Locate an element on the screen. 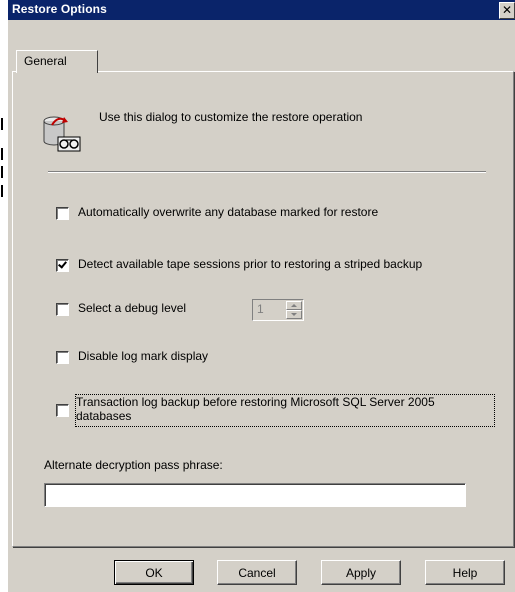 The width and height of the screenshot is (515, 592). ok-button: OK is located at coordinates (154, 572).